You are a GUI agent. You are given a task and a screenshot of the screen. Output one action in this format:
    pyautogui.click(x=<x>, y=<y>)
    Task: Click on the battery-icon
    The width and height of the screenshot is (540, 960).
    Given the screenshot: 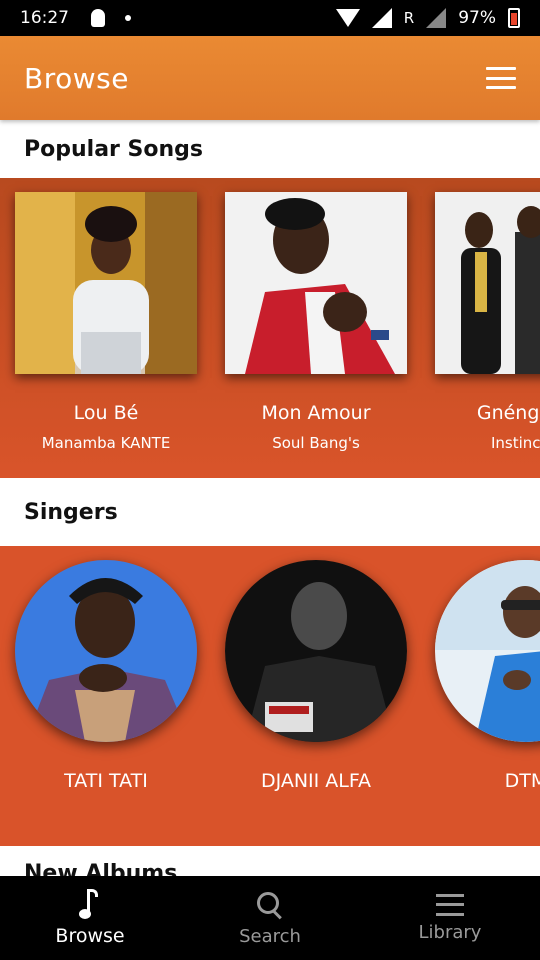 What is the action you would take?
    pyautogui.click(x=514, y=18)
    